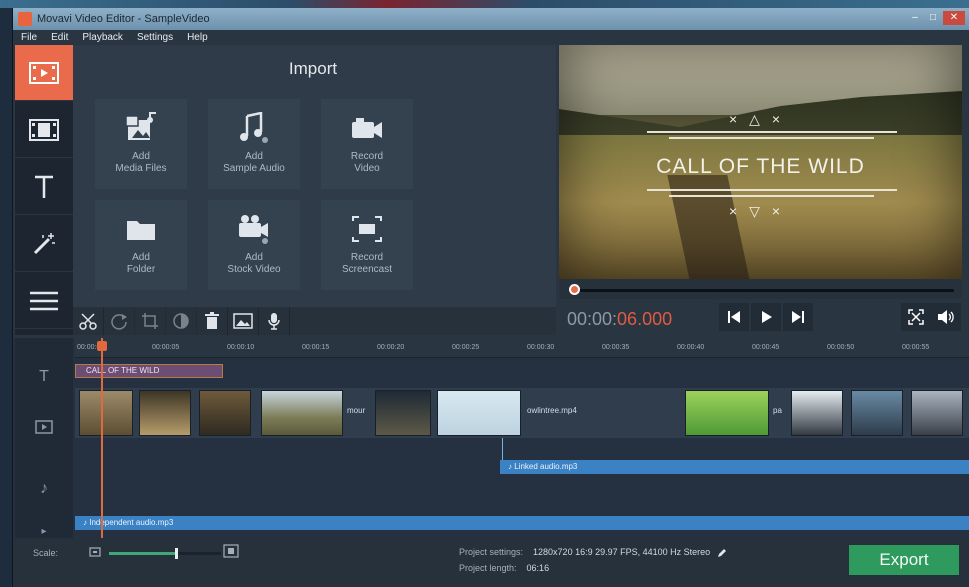  I want to click on project-settings-label: Project settings:, so click(491, 552).